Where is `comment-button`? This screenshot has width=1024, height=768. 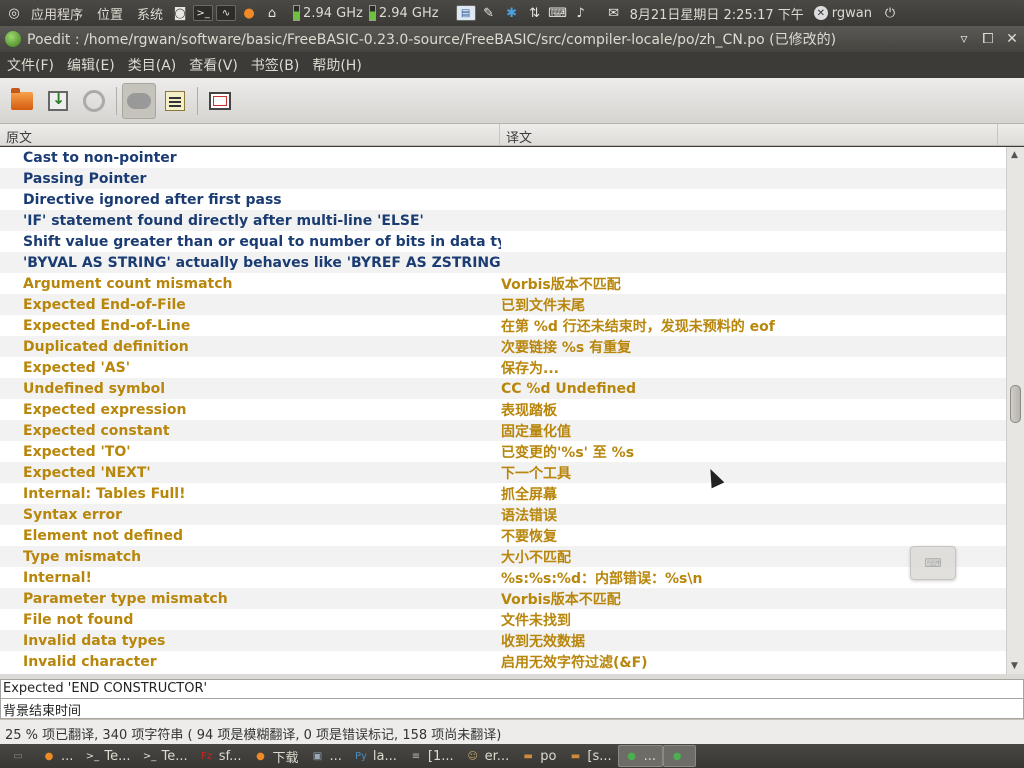
comment-button is located at coordinates (175, 101).